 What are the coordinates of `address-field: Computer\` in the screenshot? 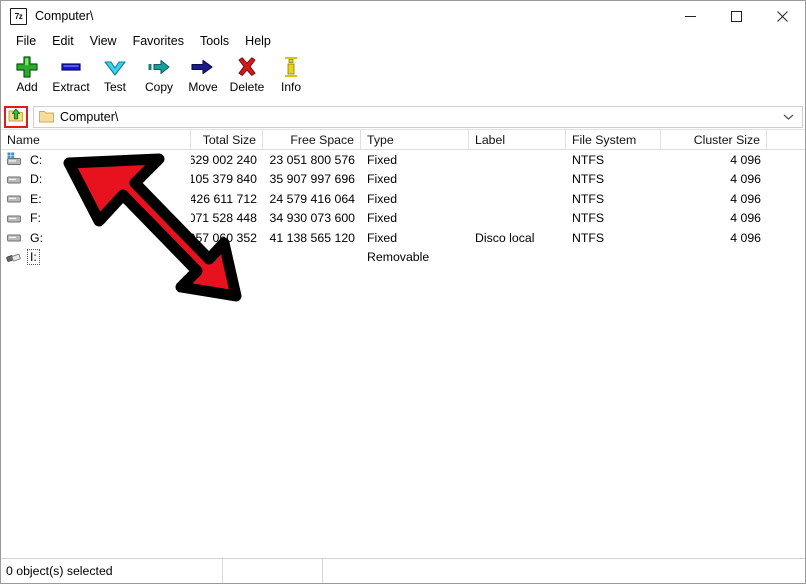 It's located at (418, 116).